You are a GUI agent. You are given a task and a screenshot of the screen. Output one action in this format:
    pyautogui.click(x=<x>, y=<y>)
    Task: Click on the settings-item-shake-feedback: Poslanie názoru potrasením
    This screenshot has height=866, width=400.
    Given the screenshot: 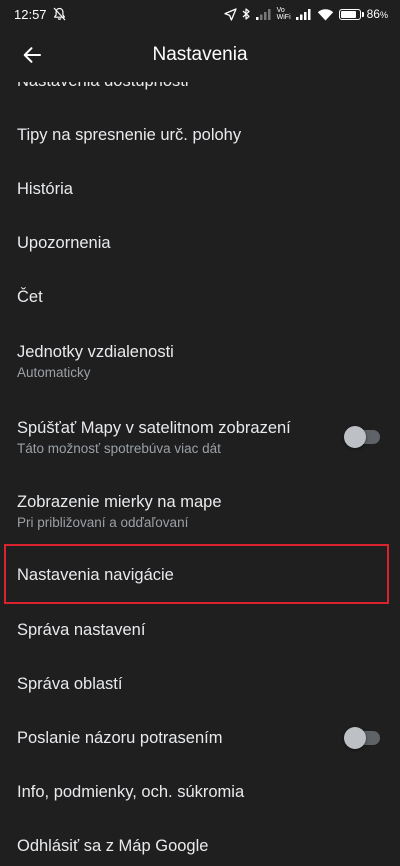 What is the action you would take?
    pyautogui.click(x=200, y=738)
    